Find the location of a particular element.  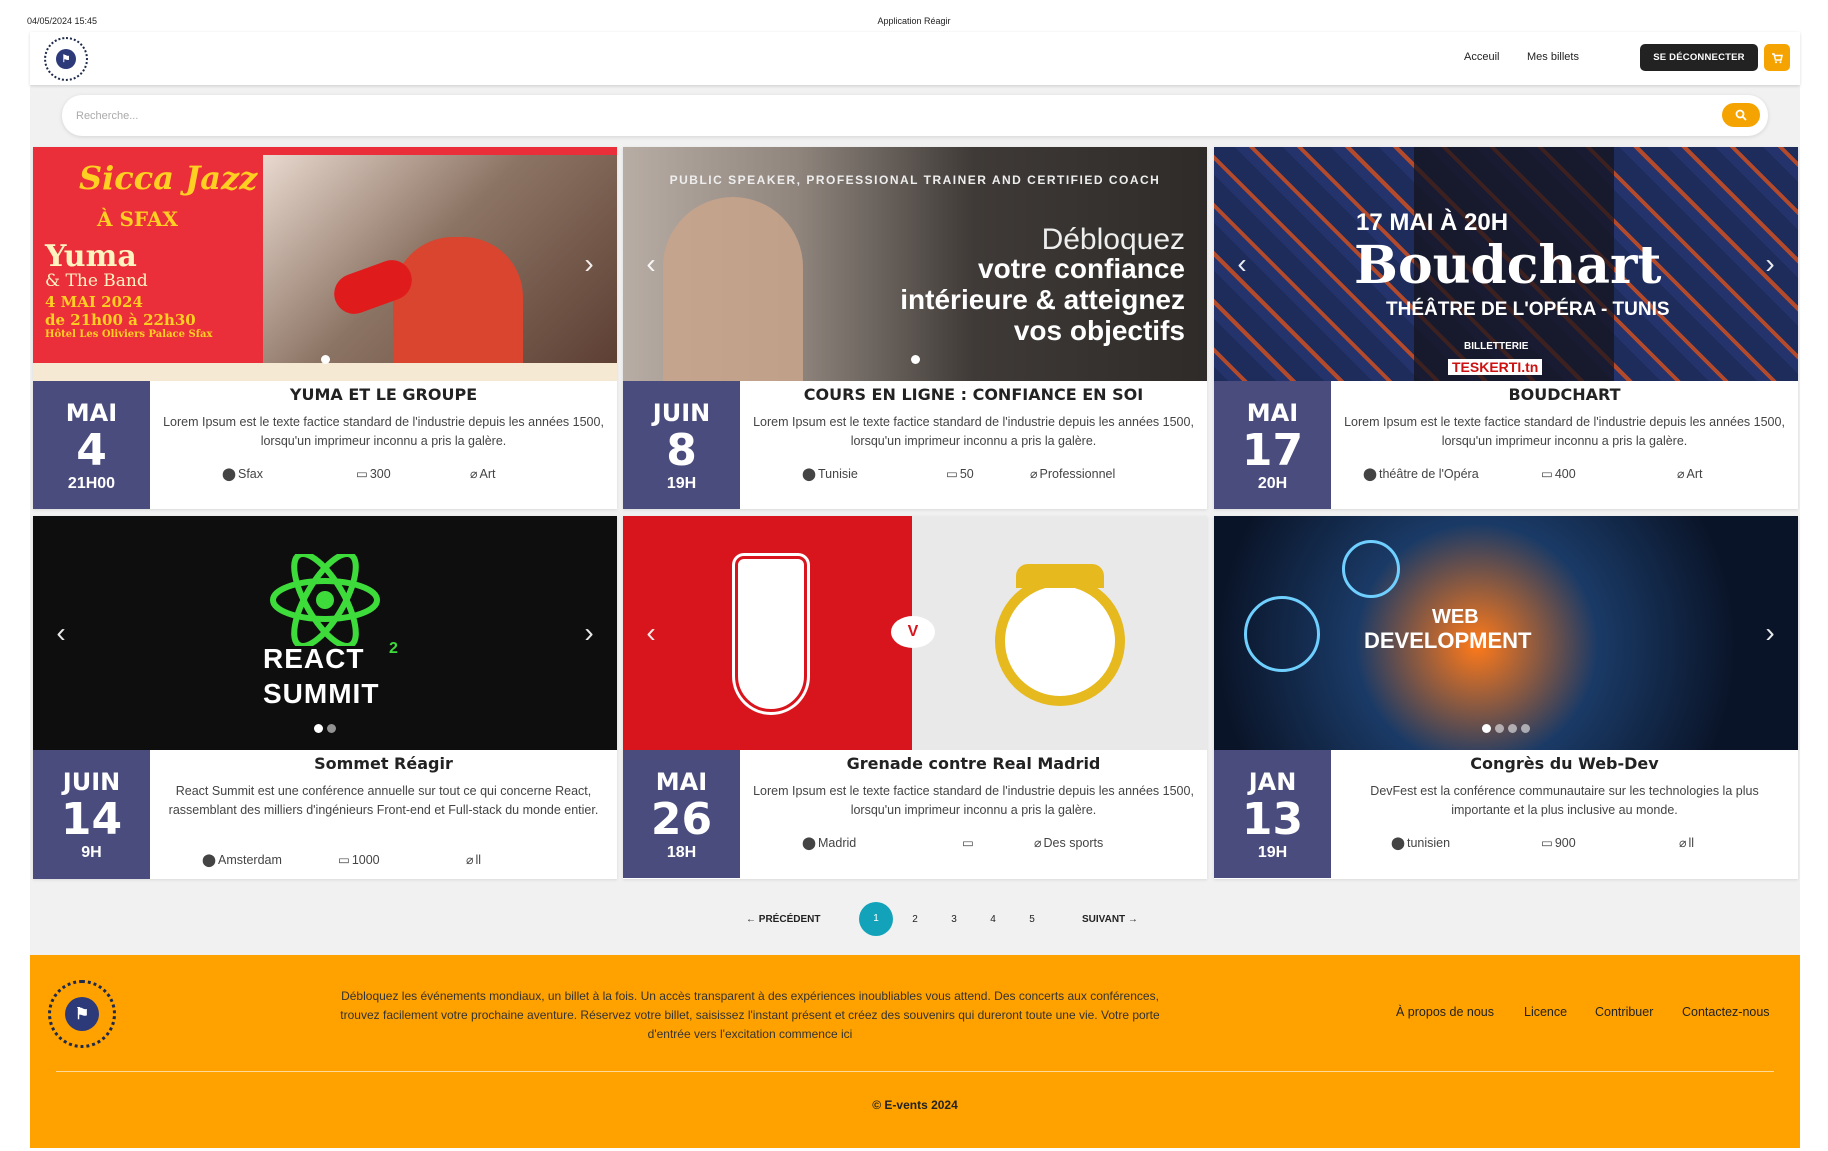

image-caption: BILLETTERIE is located at coordinates (1496, 346).